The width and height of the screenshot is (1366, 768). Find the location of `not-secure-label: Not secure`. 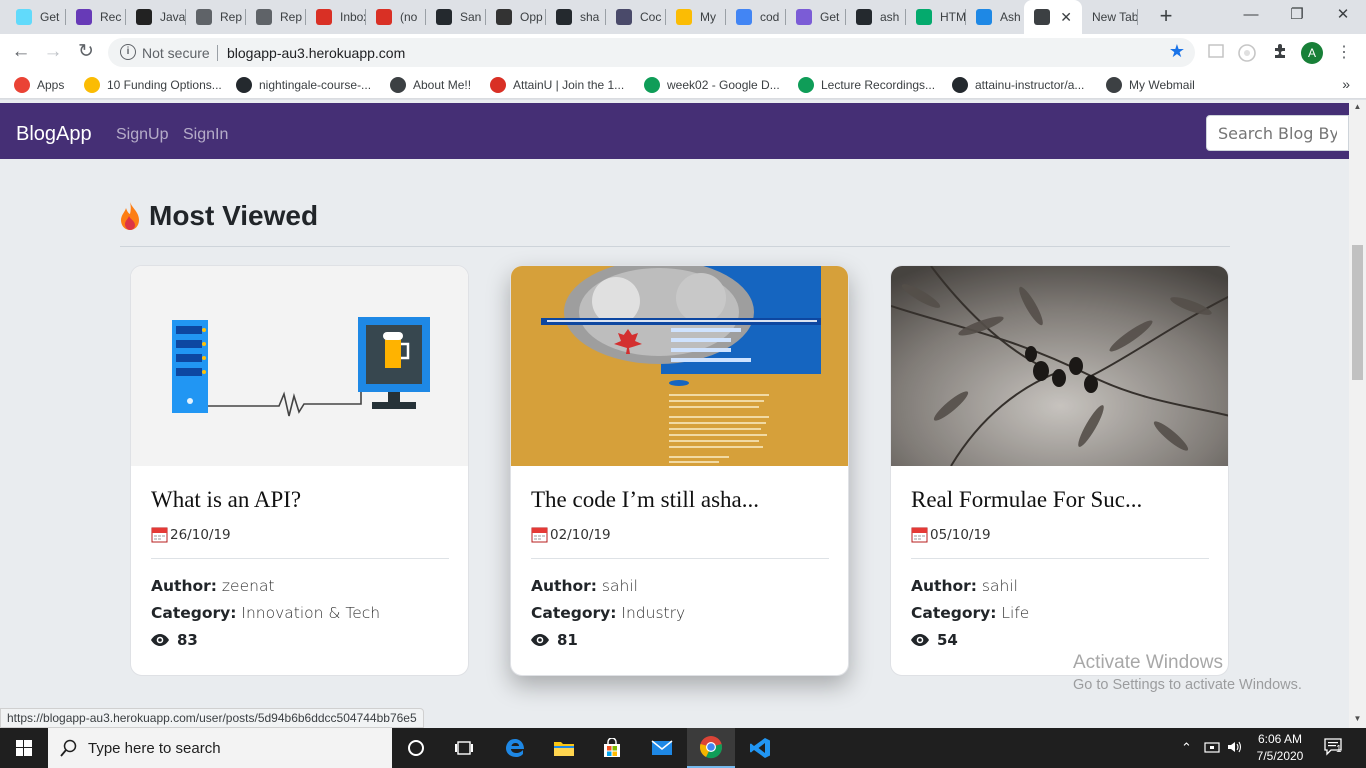

not-secure-label: Not secure is located at coordinates (176, 53).